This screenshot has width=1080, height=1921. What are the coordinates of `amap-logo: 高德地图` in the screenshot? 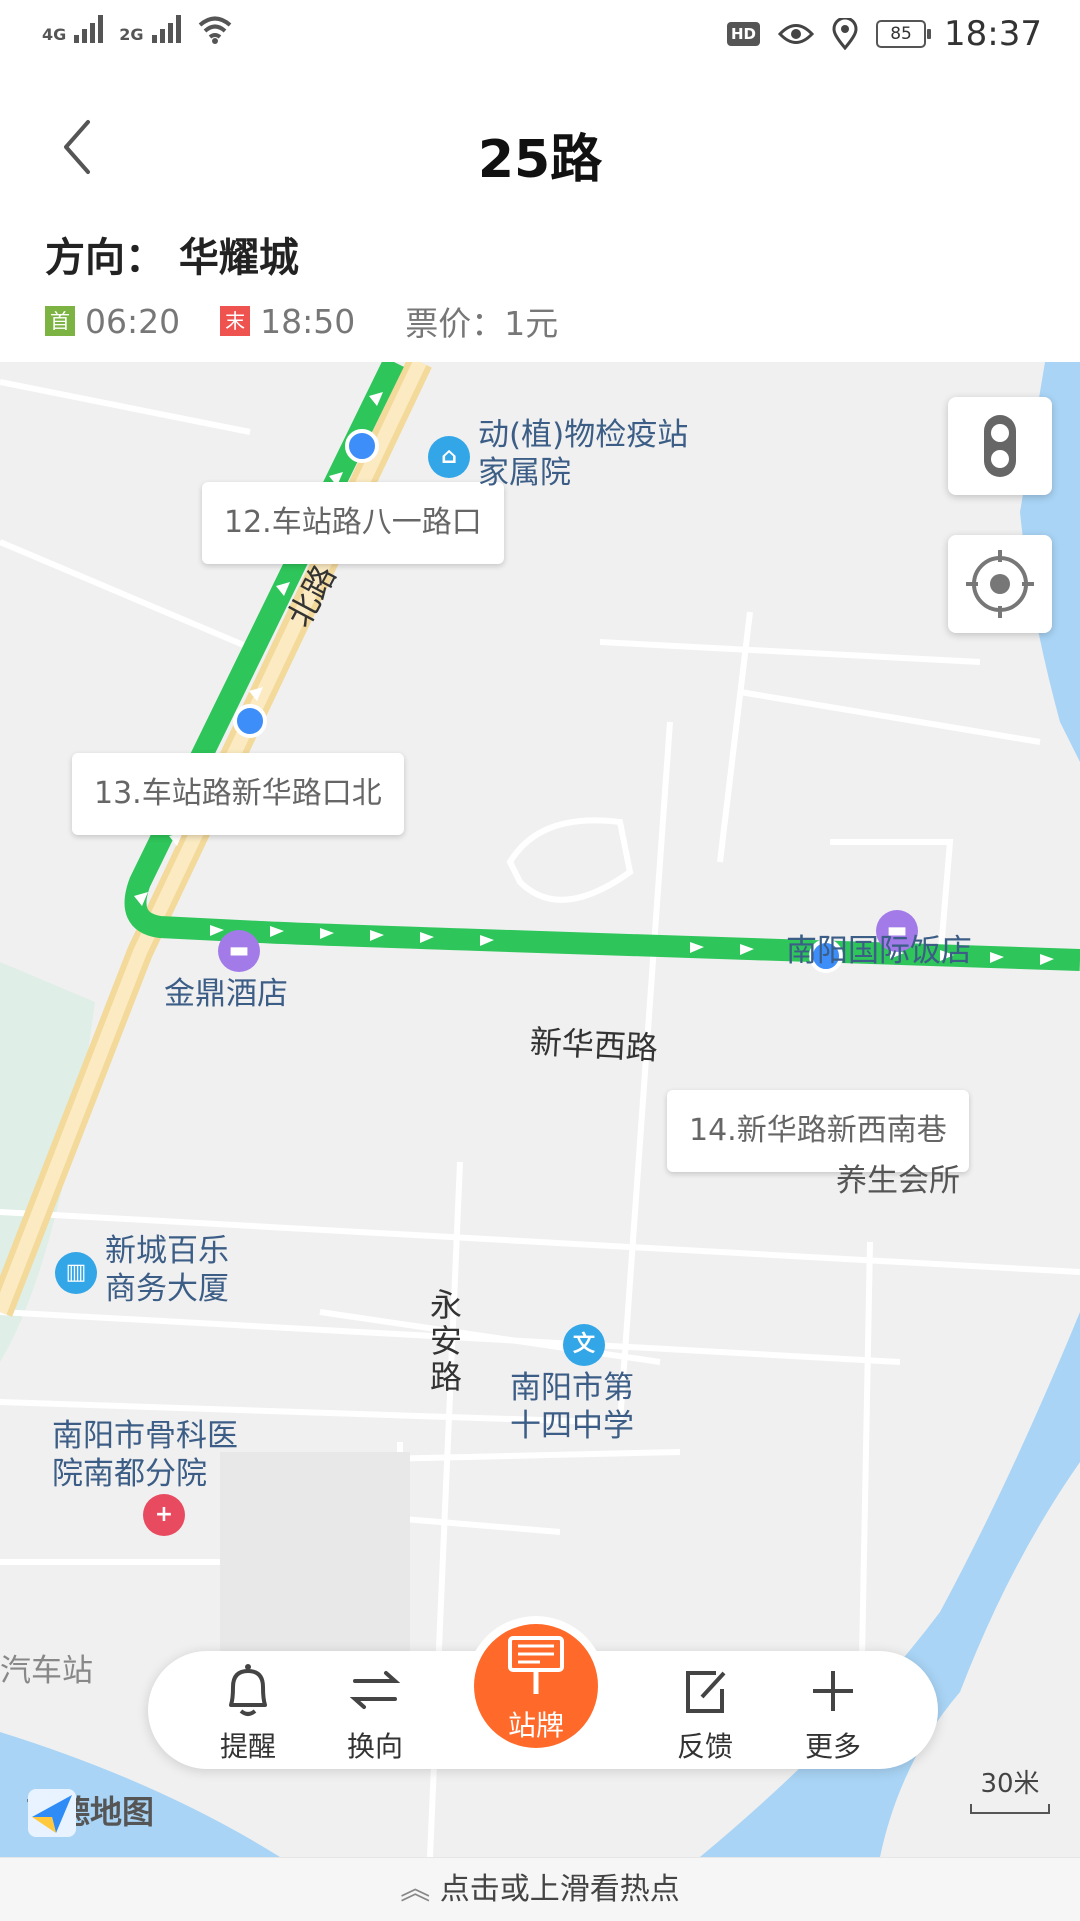 It's located at (90, 1810).